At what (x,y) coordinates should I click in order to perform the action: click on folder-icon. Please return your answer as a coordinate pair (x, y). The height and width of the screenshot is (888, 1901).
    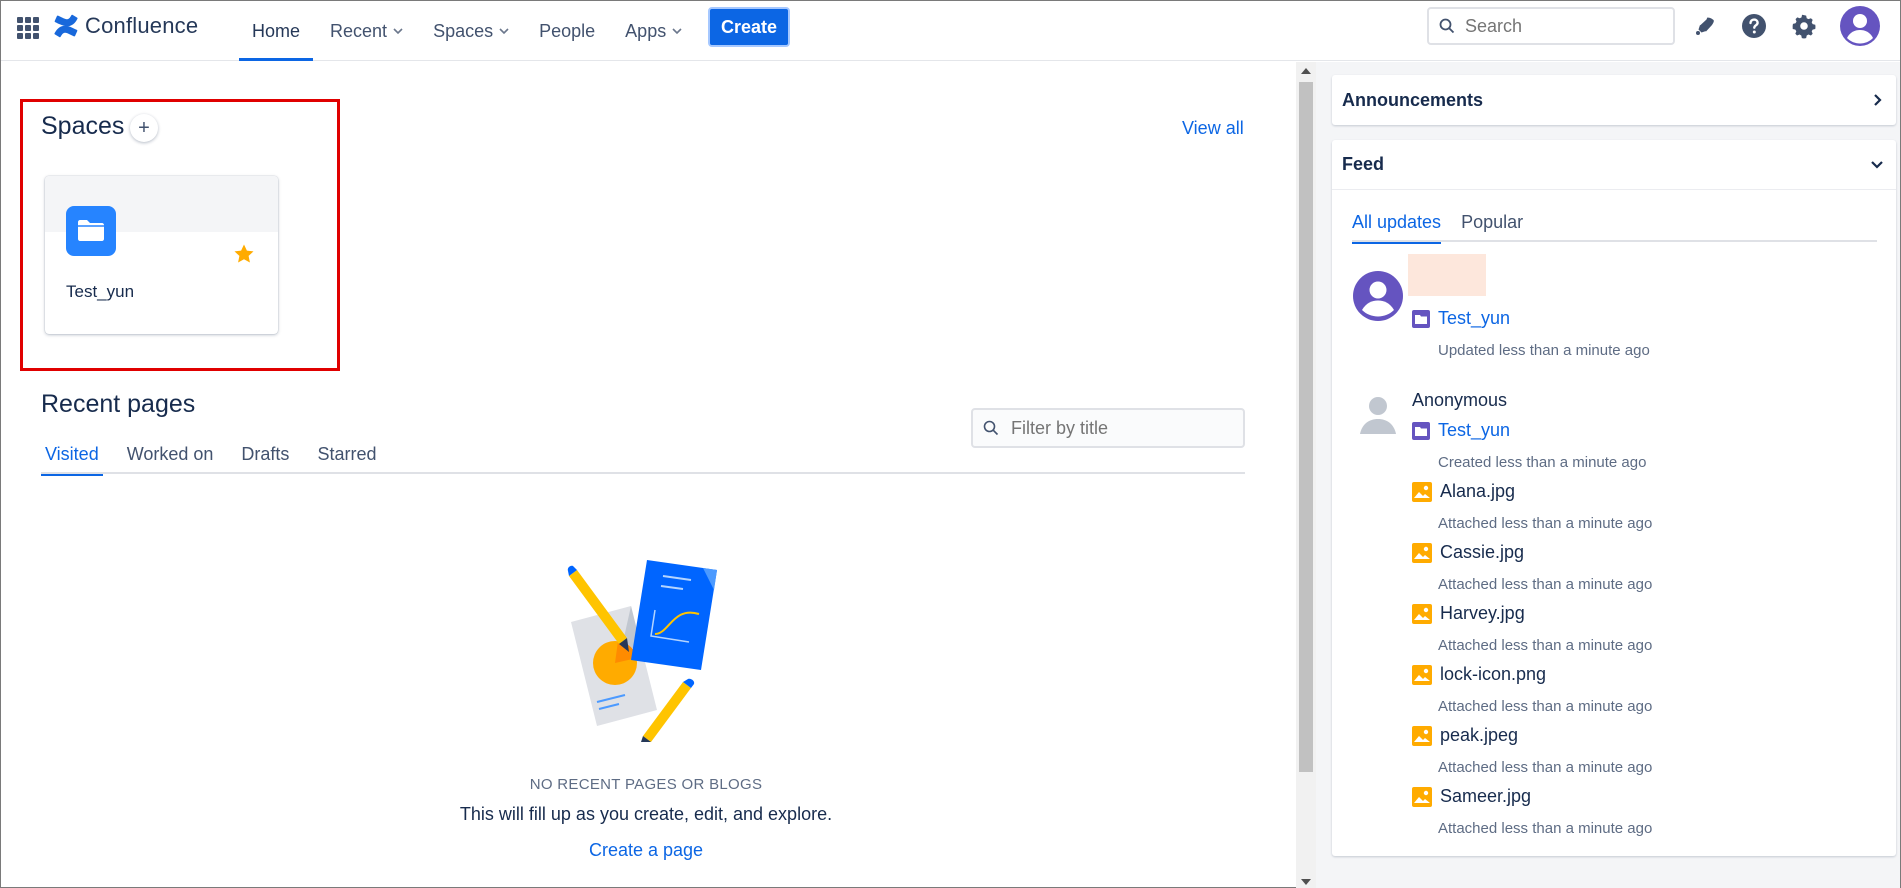
    Looking at the image, I should click on (91, 231).